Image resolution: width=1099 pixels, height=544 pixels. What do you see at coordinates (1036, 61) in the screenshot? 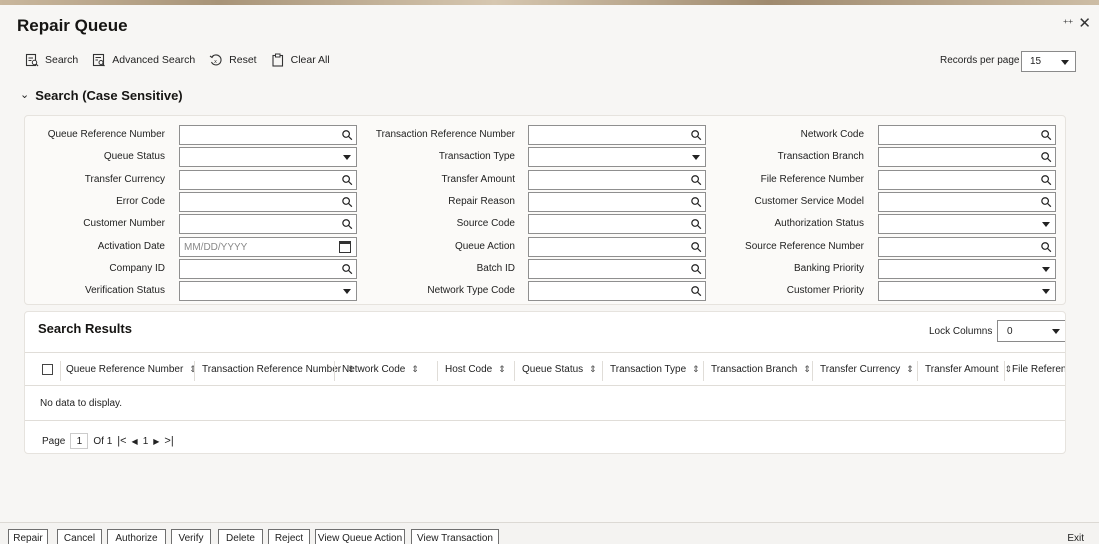
I see `records-per-page-value: 15` at bounding box center [1036, 61].